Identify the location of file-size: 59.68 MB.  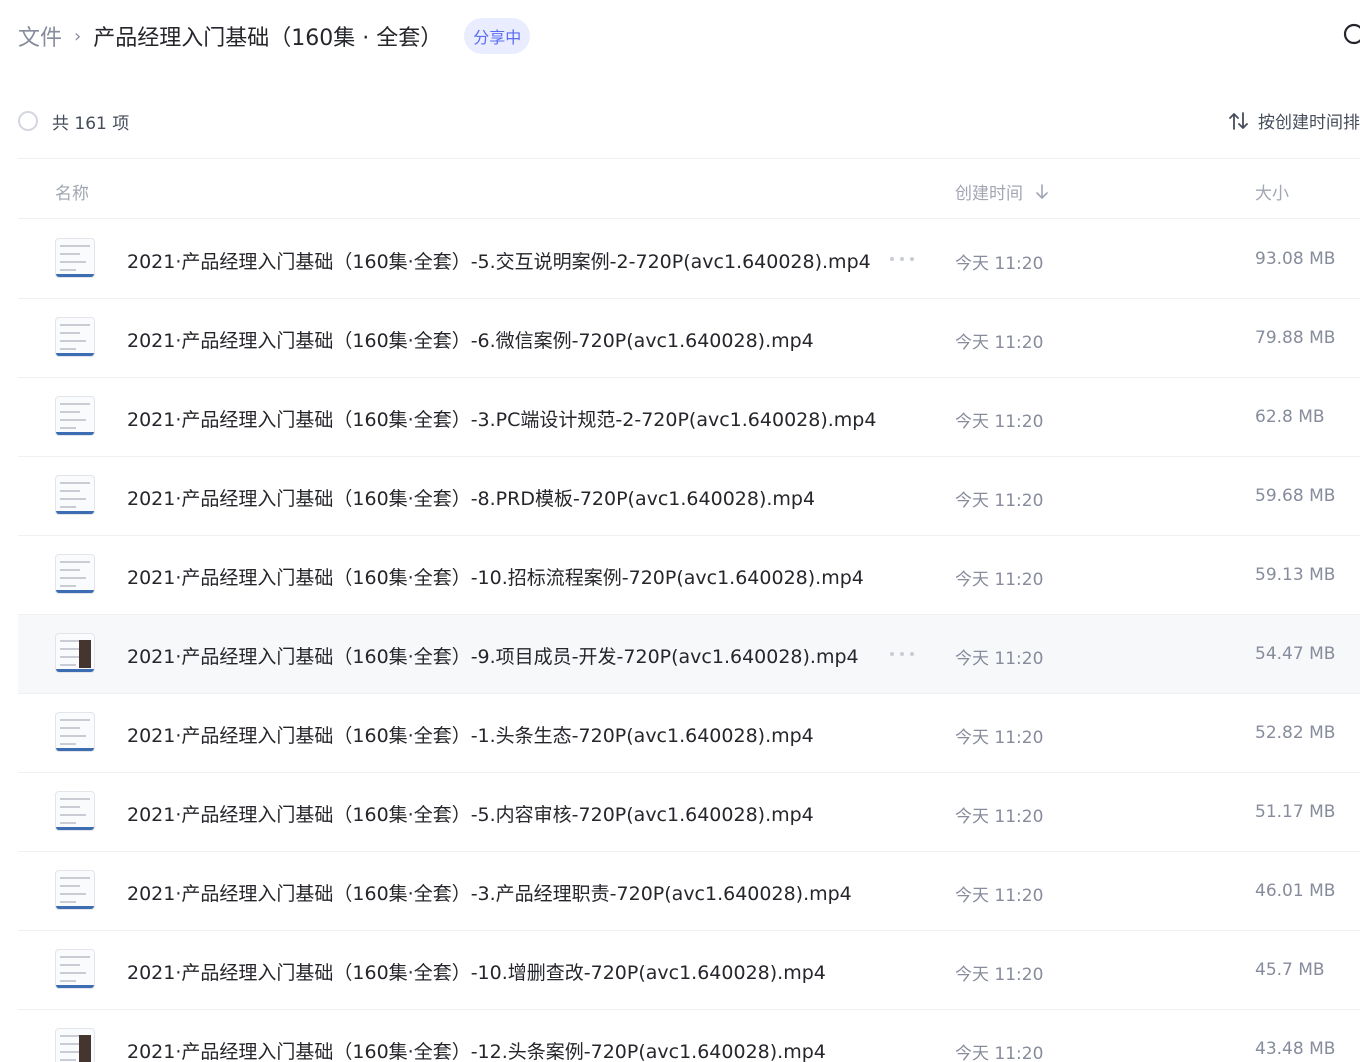
(1295, 496).